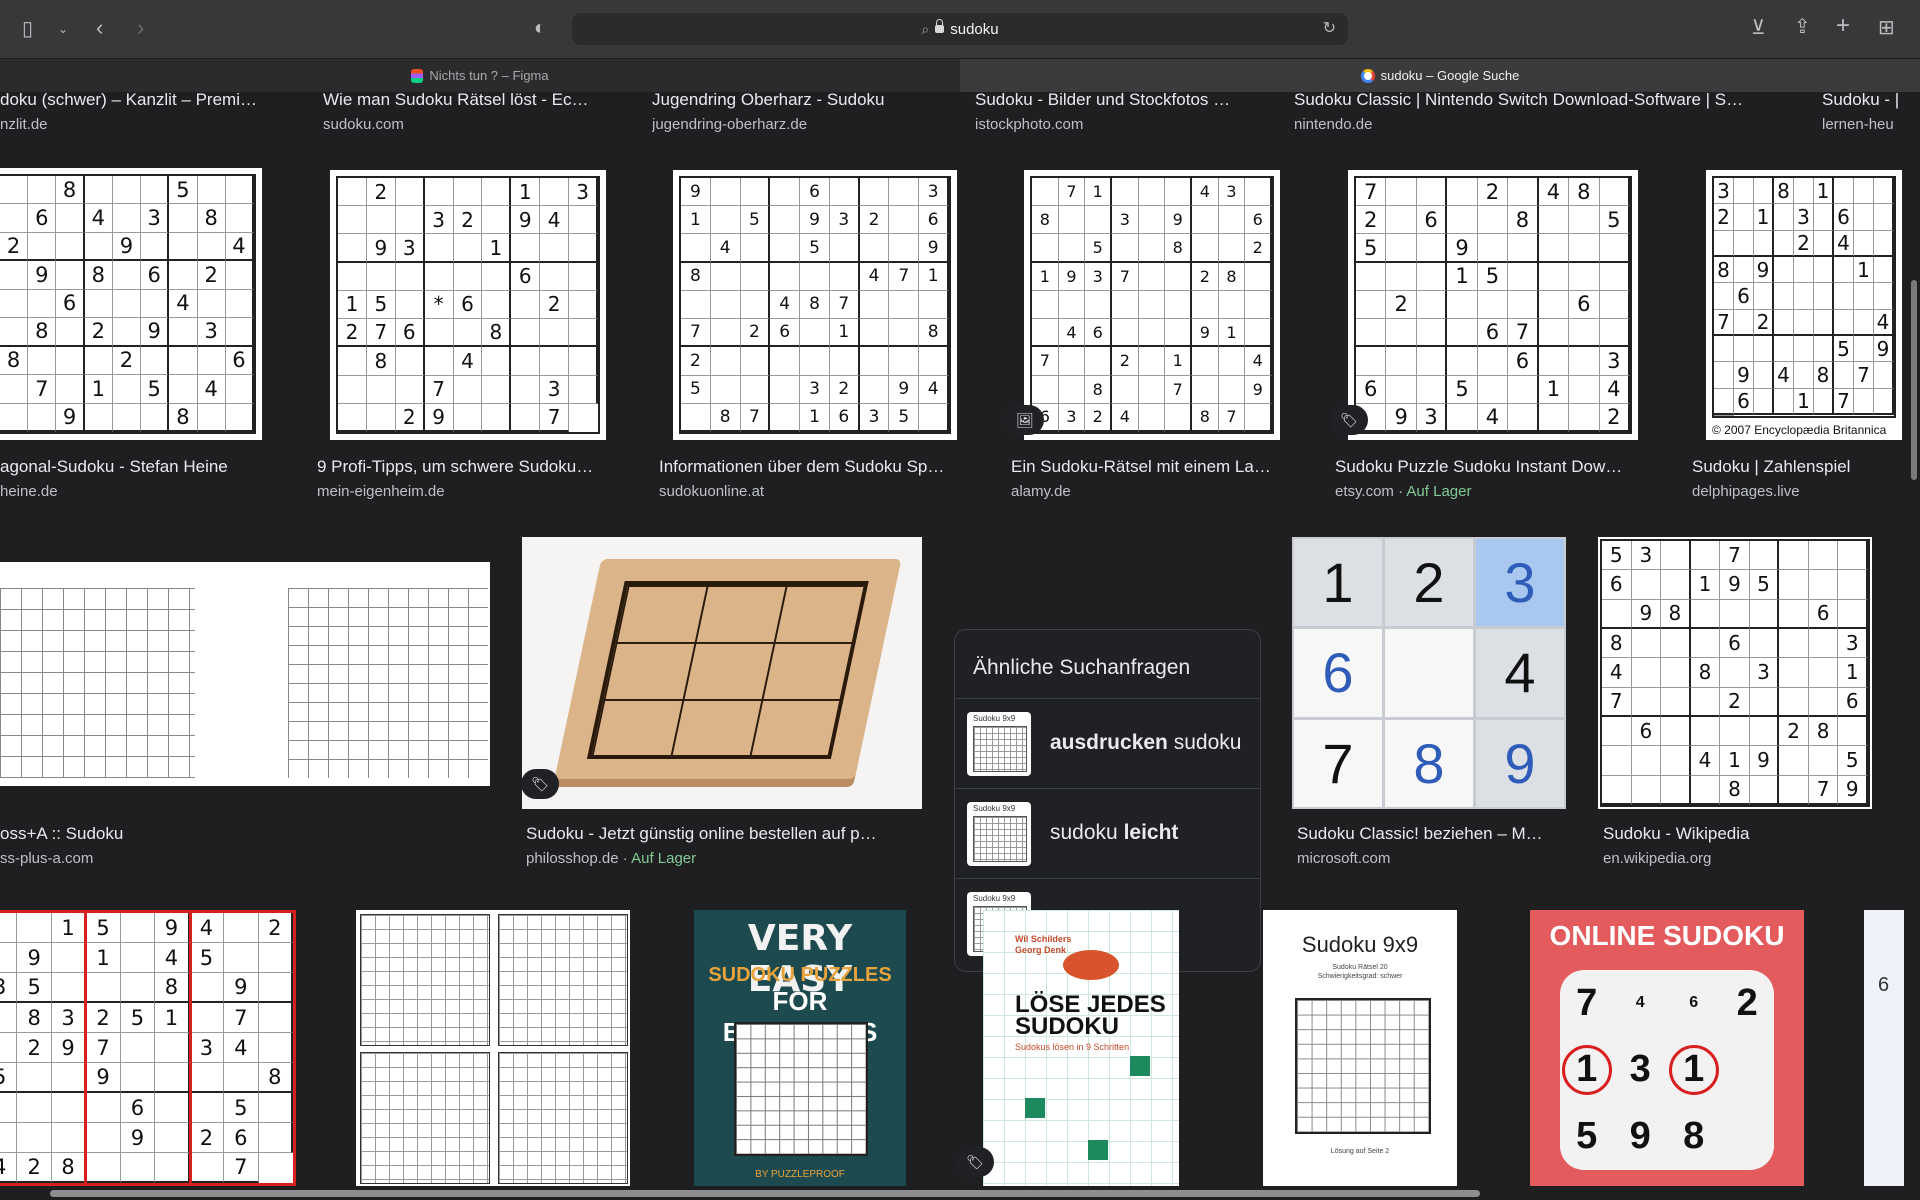 This screenshot has height=1200, width=1920. What do you see at coordinates (1429, 673) in the screenshot?
I see `sudoku-classic-thumbnail: 123 6 4 789` at bounding box center [1429, 673].